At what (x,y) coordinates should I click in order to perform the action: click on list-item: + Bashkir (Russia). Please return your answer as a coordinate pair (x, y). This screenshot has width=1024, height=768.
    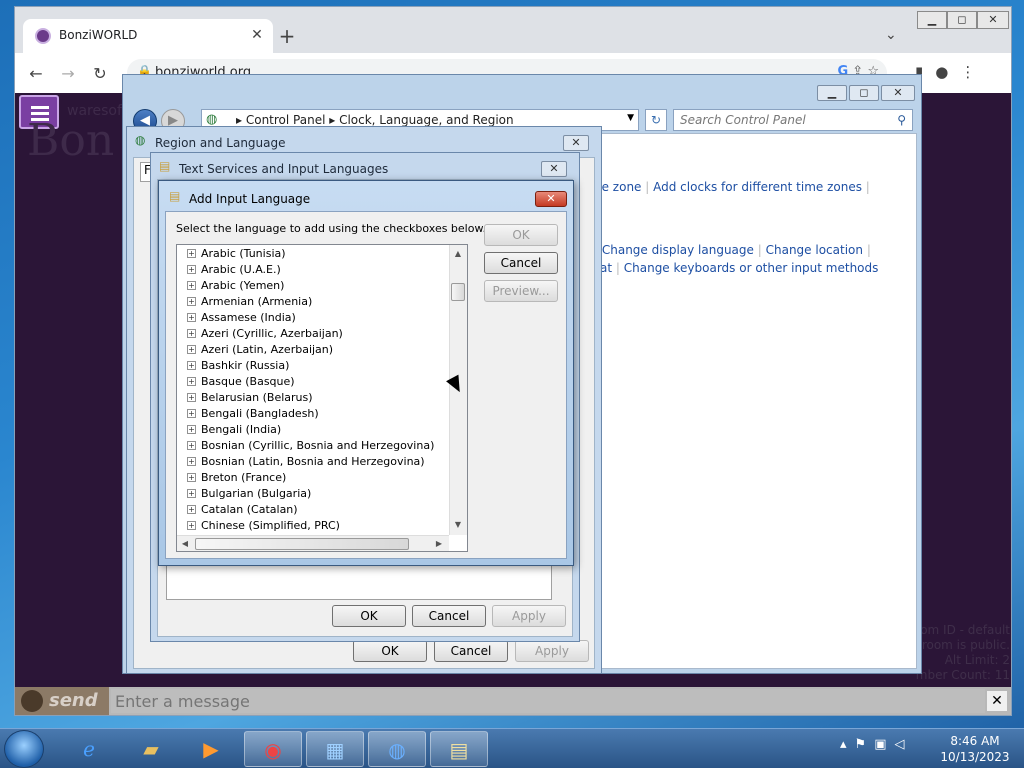
    Looking at the image, I should click on (238, 366).